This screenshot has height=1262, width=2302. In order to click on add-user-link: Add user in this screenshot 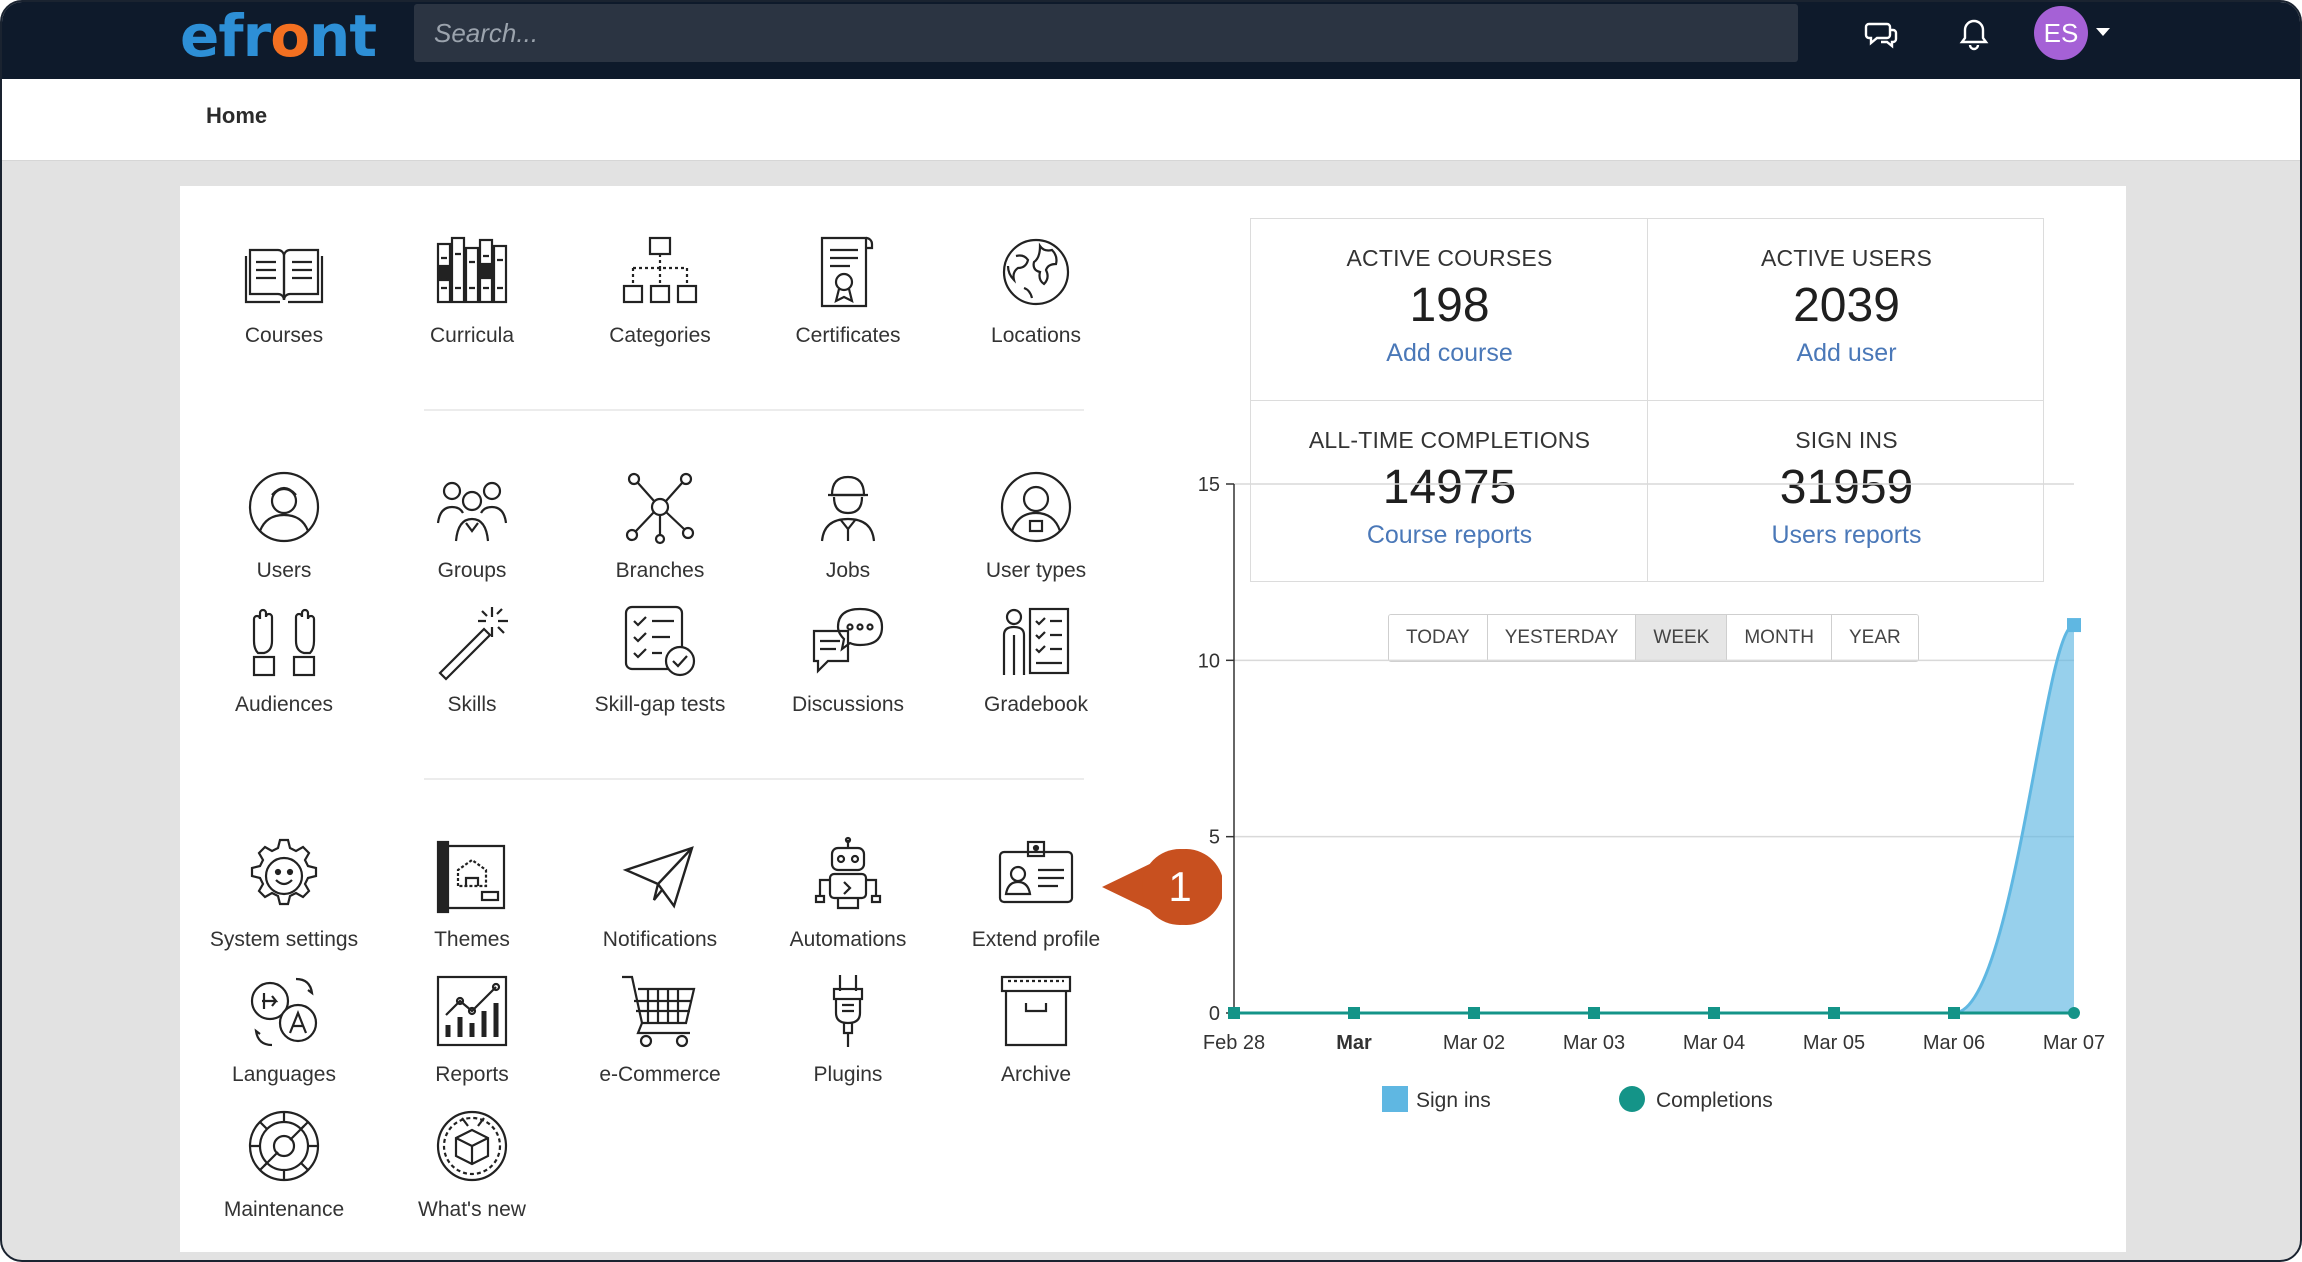, I will do `click(1846, 353)`.